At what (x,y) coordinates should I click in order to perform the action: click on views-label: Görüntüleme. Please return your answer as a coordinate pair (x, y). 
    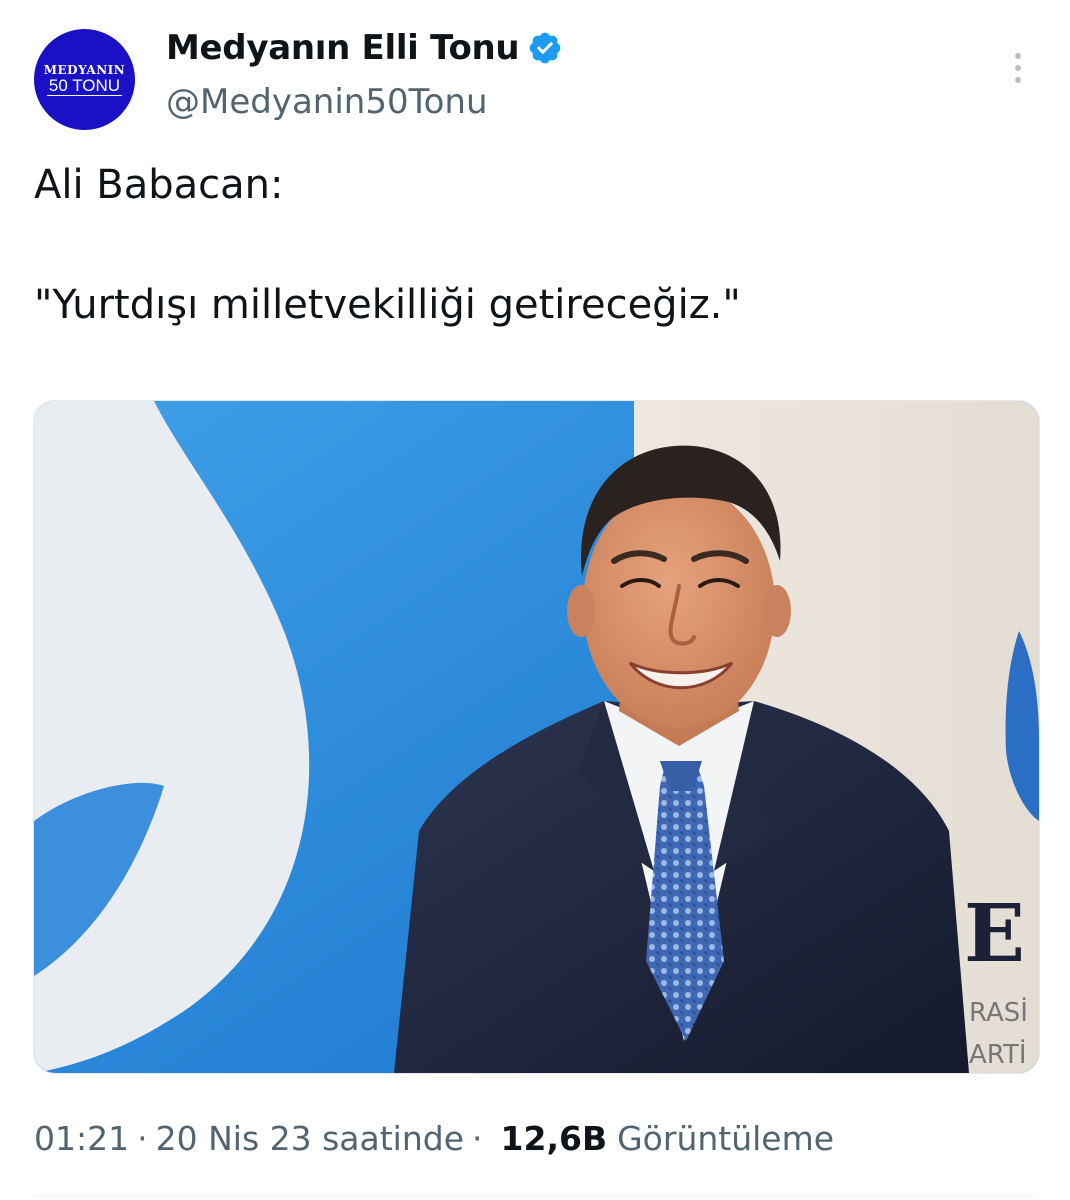
    Looking at the image, I should click on (726, 1138).